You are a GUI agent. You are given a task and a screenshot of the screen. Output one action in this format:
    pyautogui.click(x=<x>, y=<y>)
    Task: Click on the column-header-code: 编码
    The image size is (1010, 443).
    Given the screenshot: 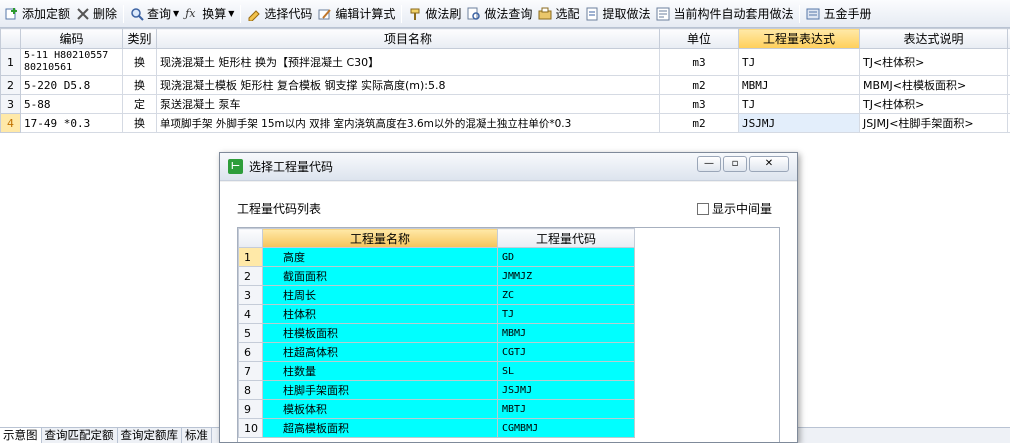 What is the action you would take?
    pyautogui.click(x=71, y=38)
    